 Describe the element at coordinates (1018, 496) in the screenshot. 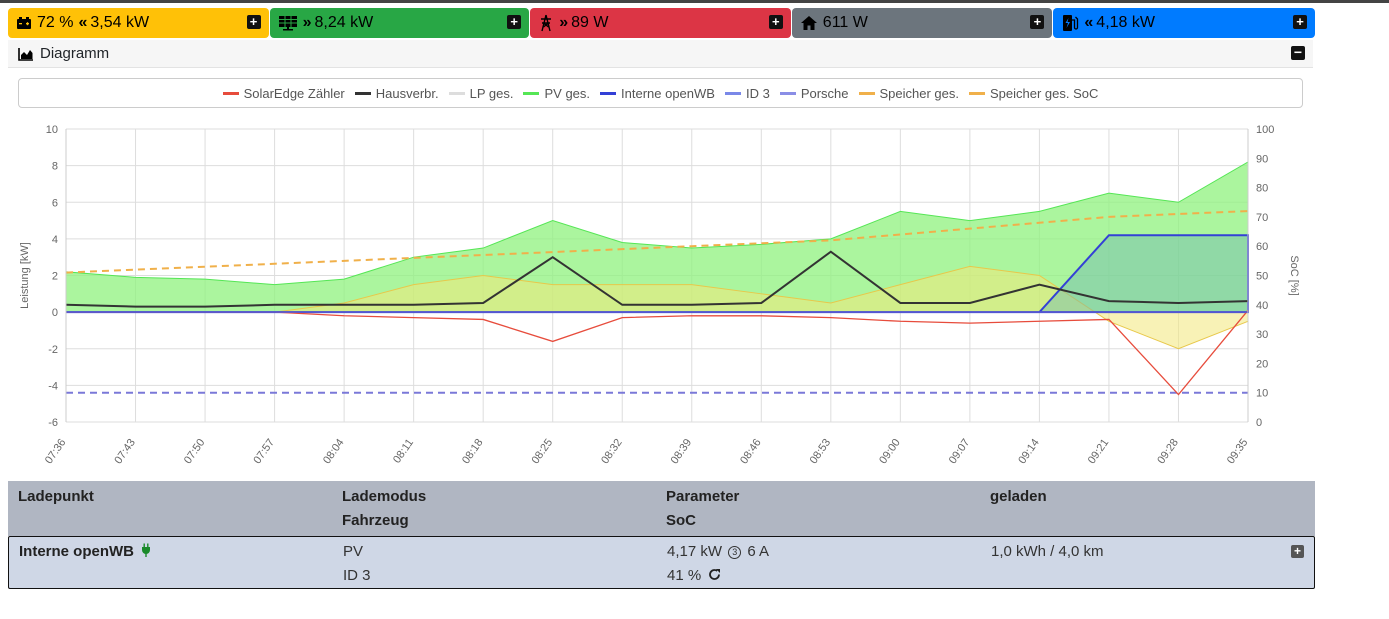

I see `header-geladen: geladen` at that location.